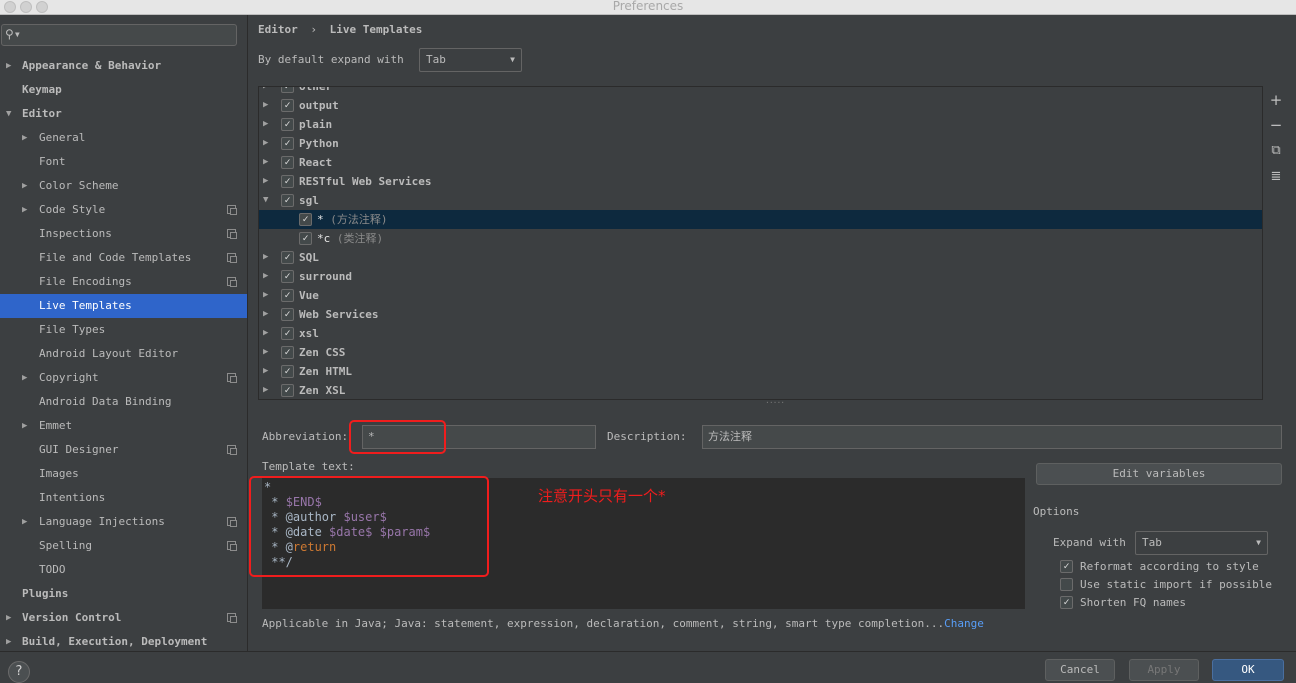 This screenshot has height=683, width=1296. Describe the element at coordinates (1066, 602) in the screenshot. I see `shorten-fq-checkbox: ✓` at that location.